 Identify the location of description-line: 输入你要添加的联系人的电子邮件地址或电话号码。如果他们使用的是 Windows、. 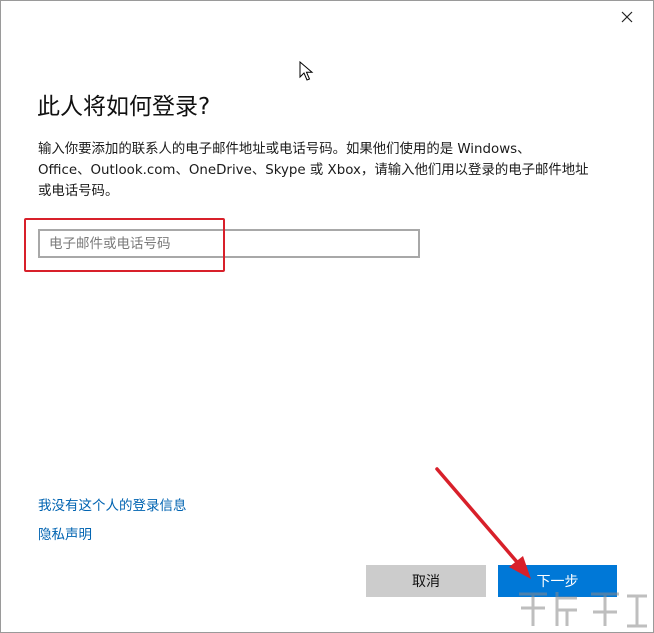
(284, 149).